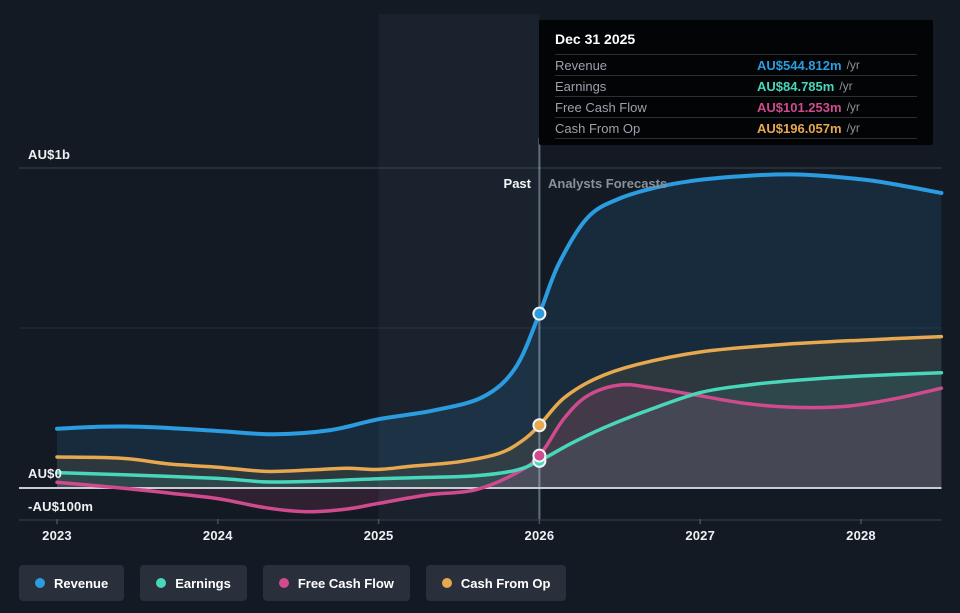 Image resolution: width=960 pixels, height=613 pixels. Describe the element at coordinates (459, 266) in the screenshot. I see `last-12m-highlight-band` at that location.